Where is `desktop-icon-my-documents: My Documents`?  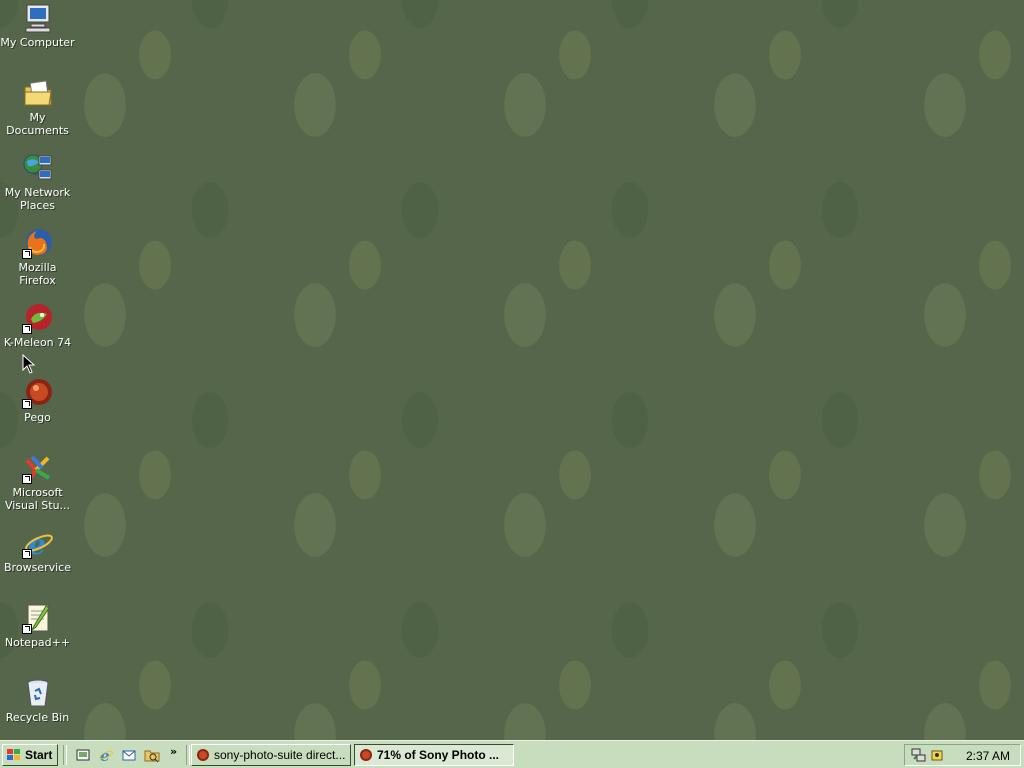
desktop-icon-my-documents: My Documents is located at coordinates (37, 107).